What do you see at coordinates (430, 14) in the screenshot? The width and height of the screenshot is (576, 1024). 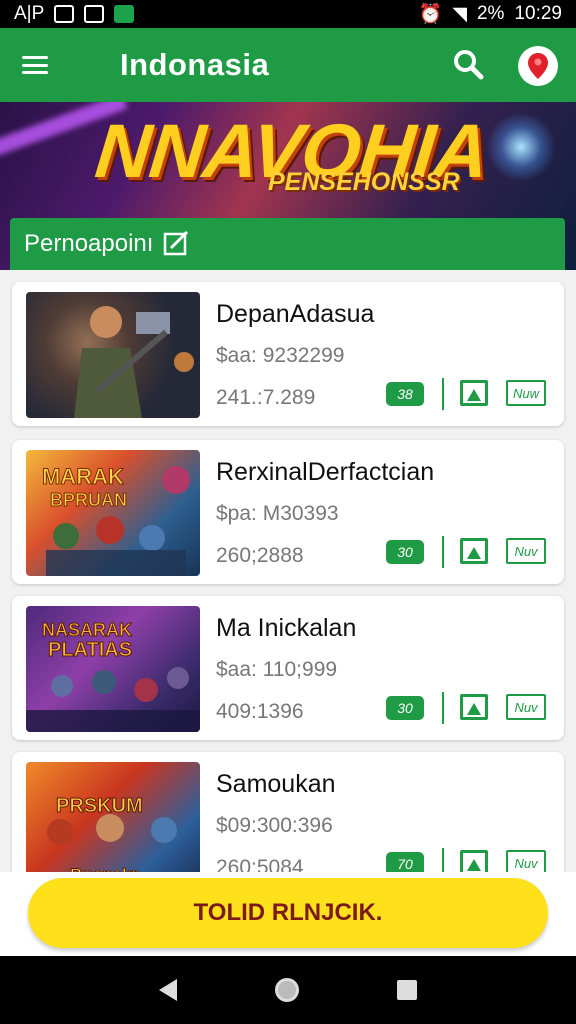 I see `alarm-icon: ⏰` at bounding box center [430, 14].